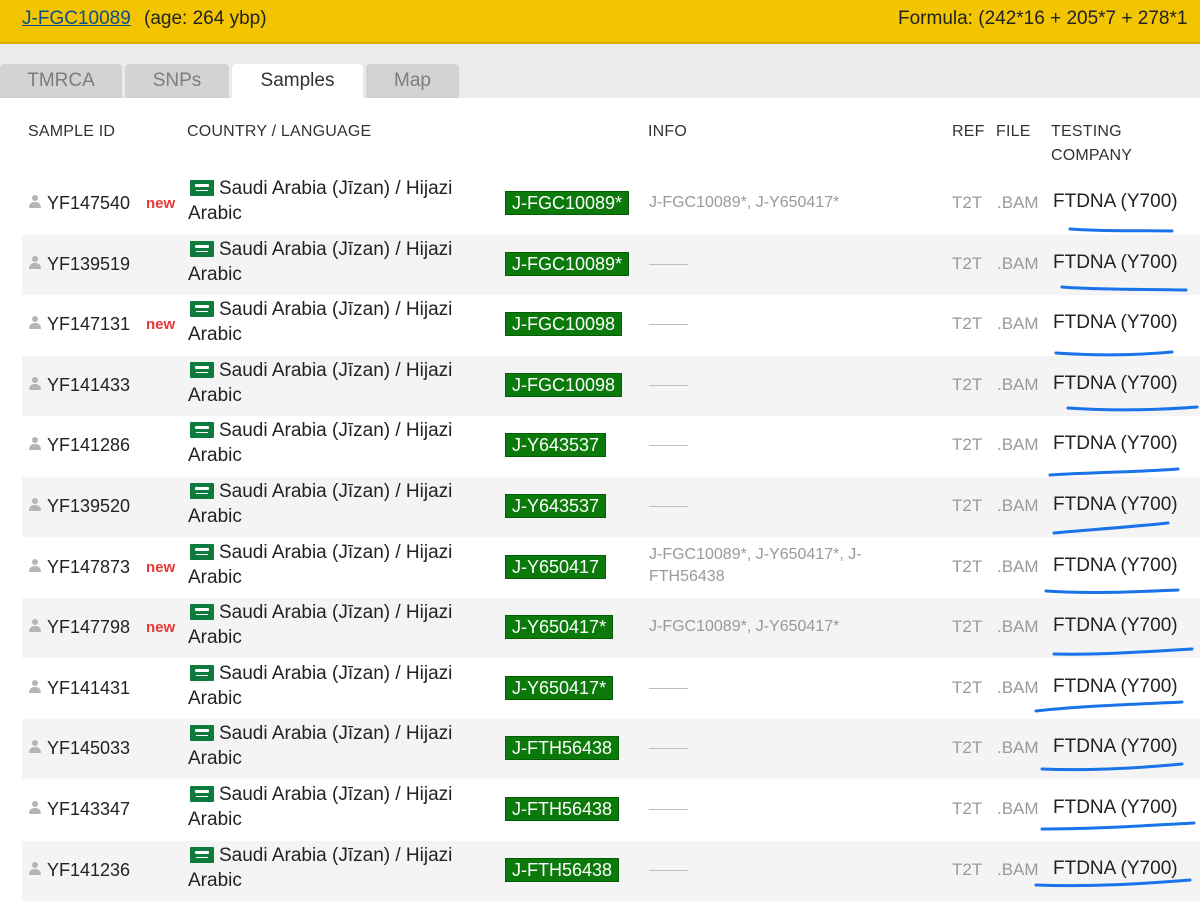 Image resolution: width=1200 pixels, height=901 pixels. What do you see at coordinates (88, 203) in the screenshot?
I see `sample-id: YF147540` at bounding box center [88, 203].